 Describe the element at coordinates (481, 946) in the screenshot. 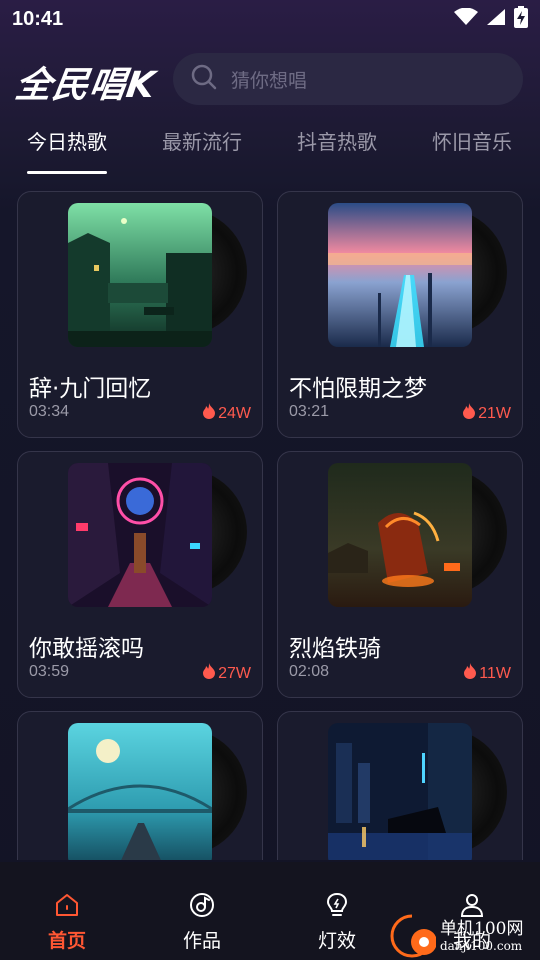

I see `watermark-line2: danji100.com` at that location.